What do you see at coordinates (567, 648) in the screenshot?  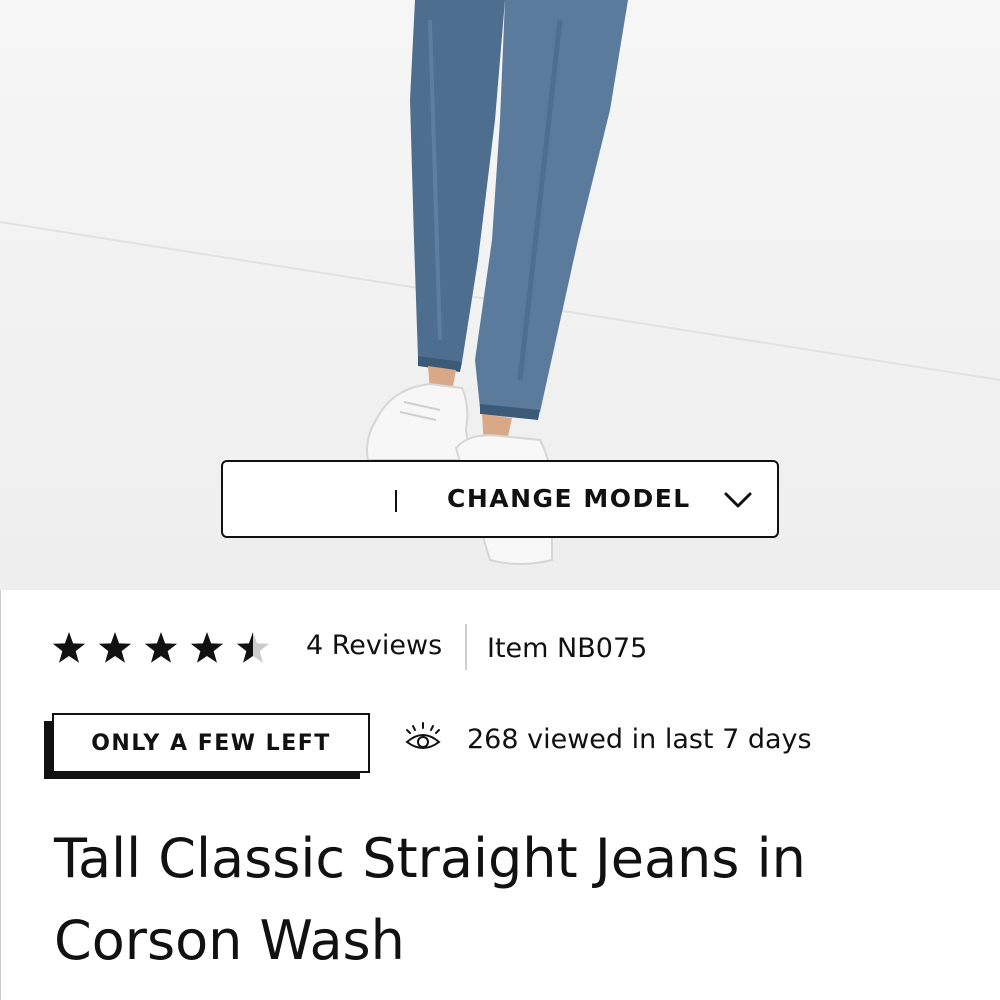 I see `item-number: Item NB075` at bounding box center [567, 648].